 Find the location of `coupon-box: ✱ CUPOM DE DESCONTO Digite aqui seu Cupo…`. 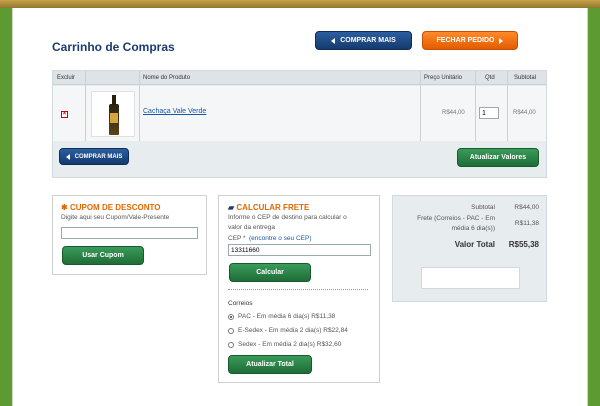

coupon-box: ✱ CUPOM DE DESCONTO Digite aqui seu Cupo… is located at coordinates (129, 235).